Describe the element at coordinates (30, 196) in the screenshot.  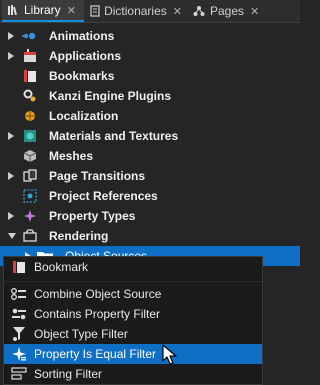
I see `project-references-icon` at that location.